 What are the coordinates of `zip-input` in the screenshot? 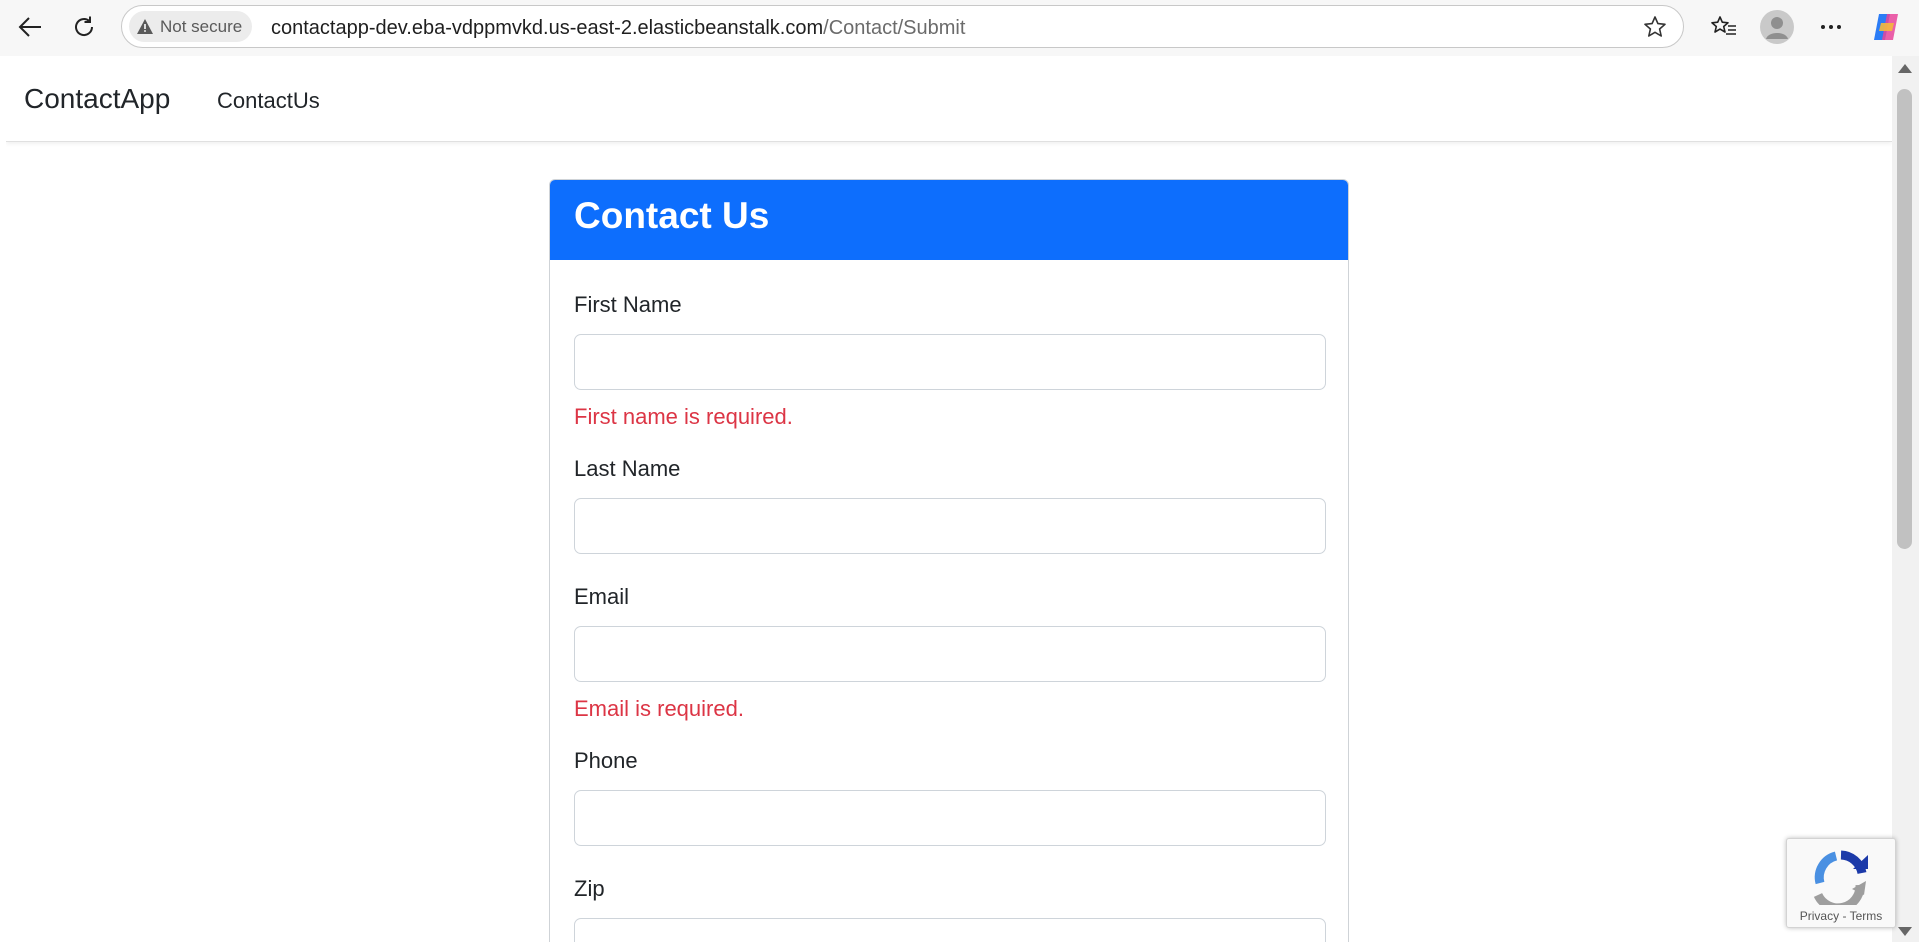 It's located at (950, 930).